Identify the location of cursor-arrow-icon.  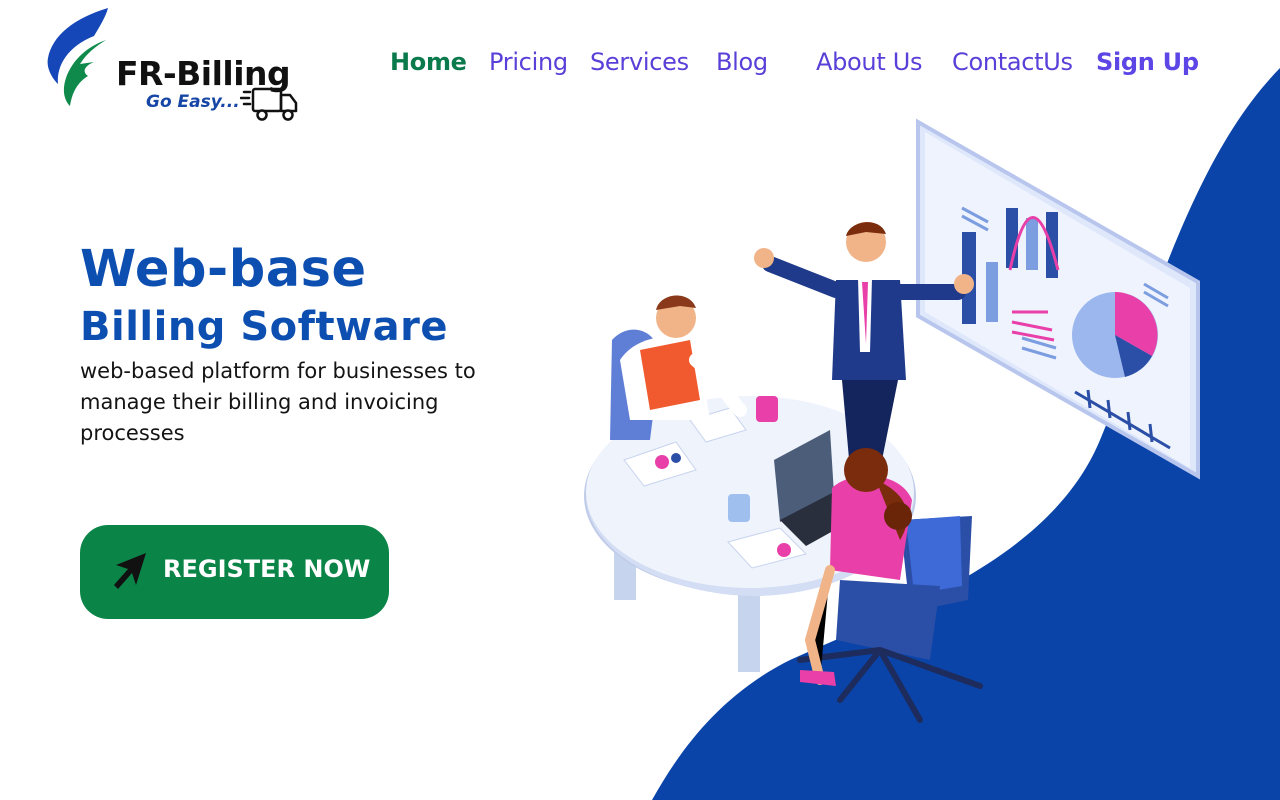
(130, 571).